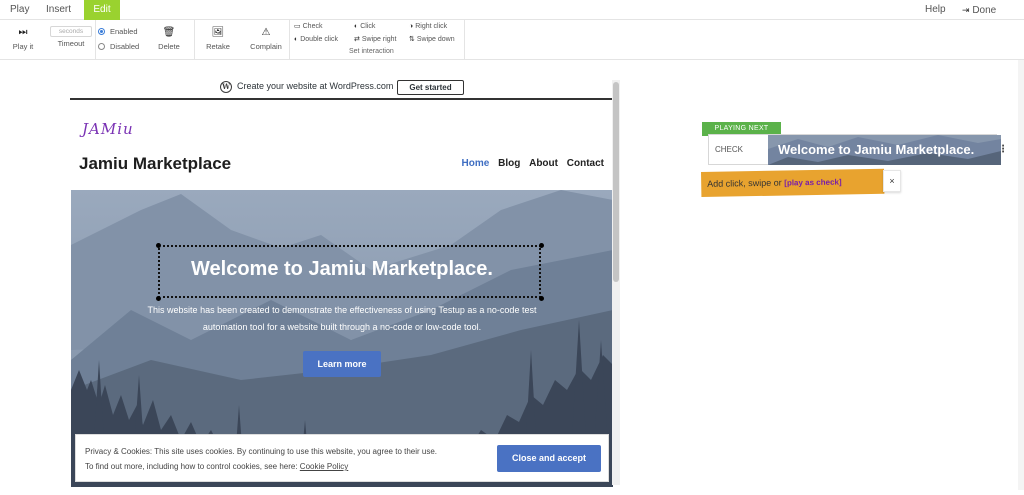 The width and height of the screenshot is (1024, 495). I want to click on playing-next-step: CHECK Welcome to Jamiu Marketplace., so click(854, 149).